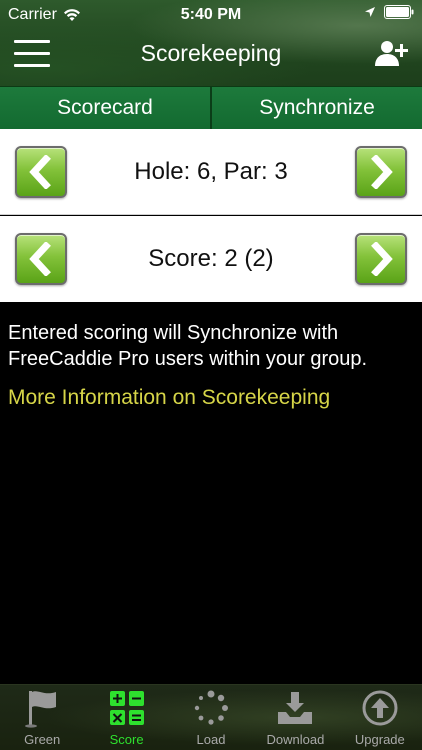  I want to click on tab-bar: Green Score Load Download Upgrade, so click(211, 717).